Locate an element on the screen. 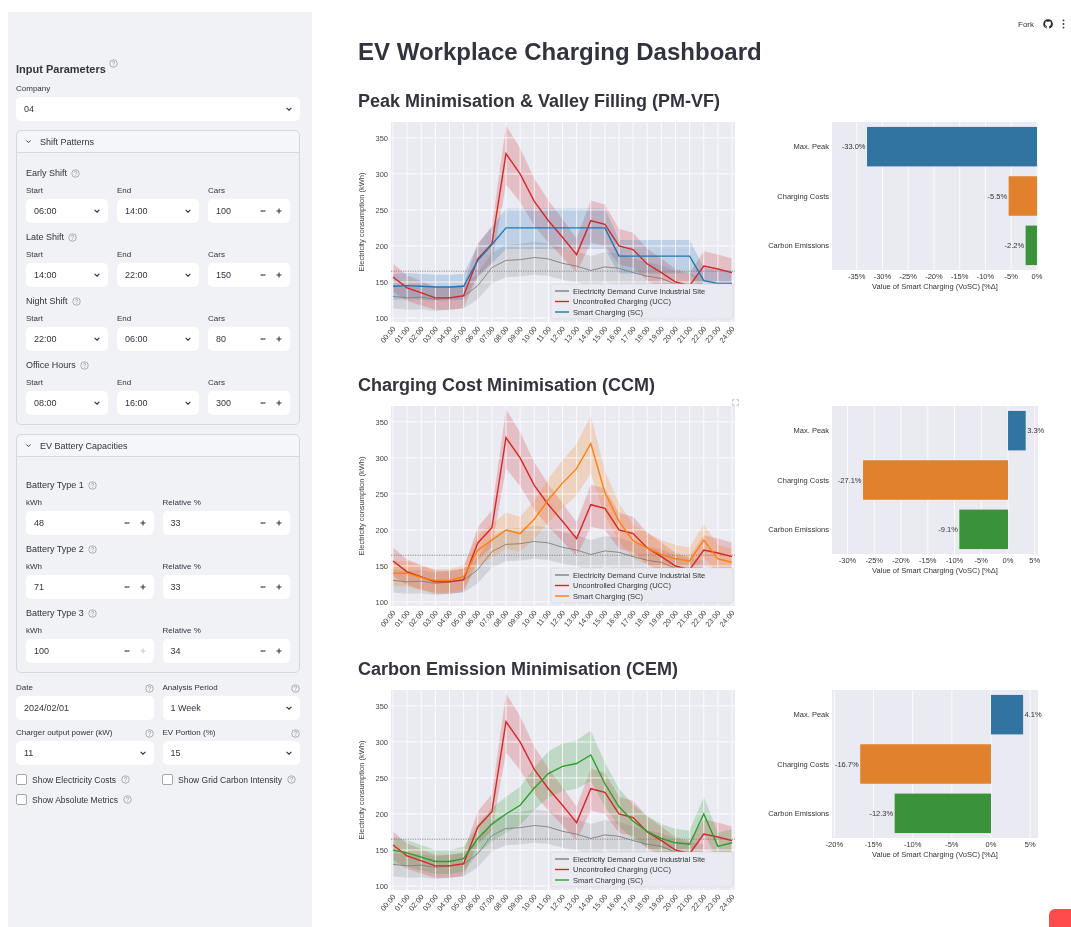 The width and height of the screenshot is (1071, 927). field-label: Date is located at coordinates (24, 688).